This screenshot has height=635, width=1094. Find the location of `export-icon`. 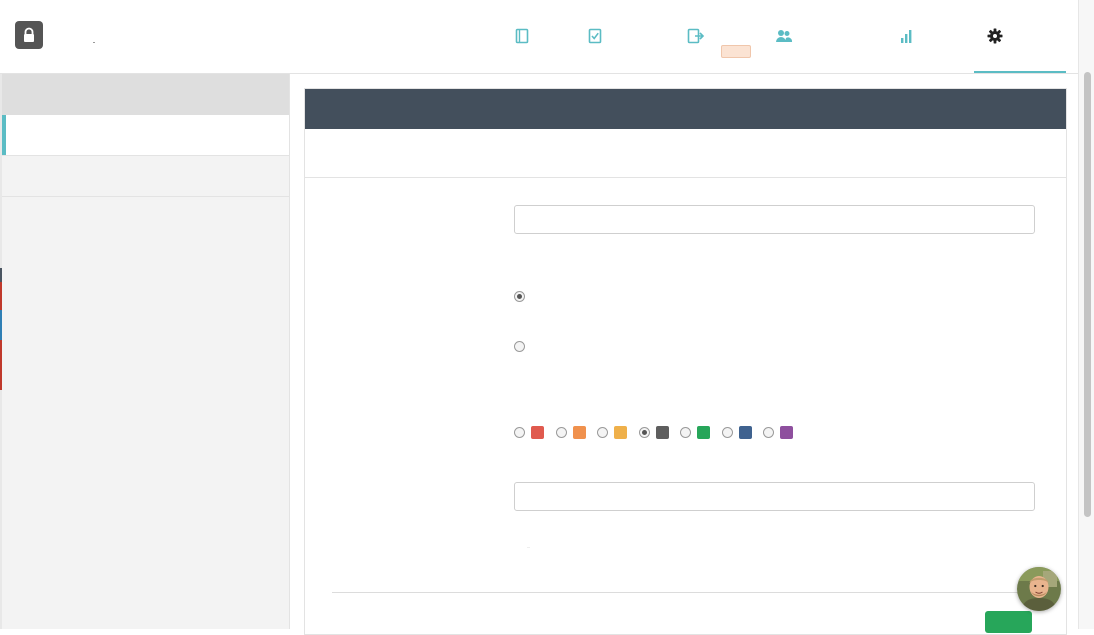

export-icon is located at coordinates (696, 36).